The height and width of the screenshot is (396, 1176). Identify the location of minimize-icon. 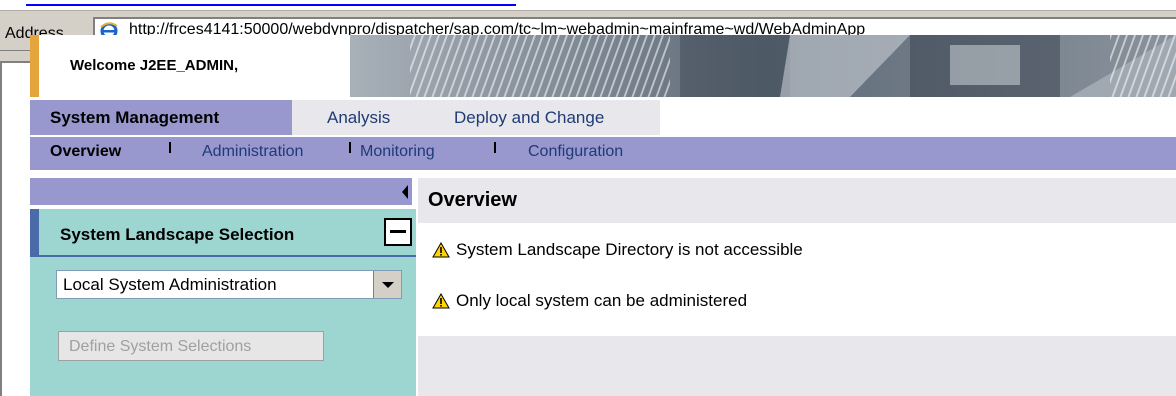
(398, 231).